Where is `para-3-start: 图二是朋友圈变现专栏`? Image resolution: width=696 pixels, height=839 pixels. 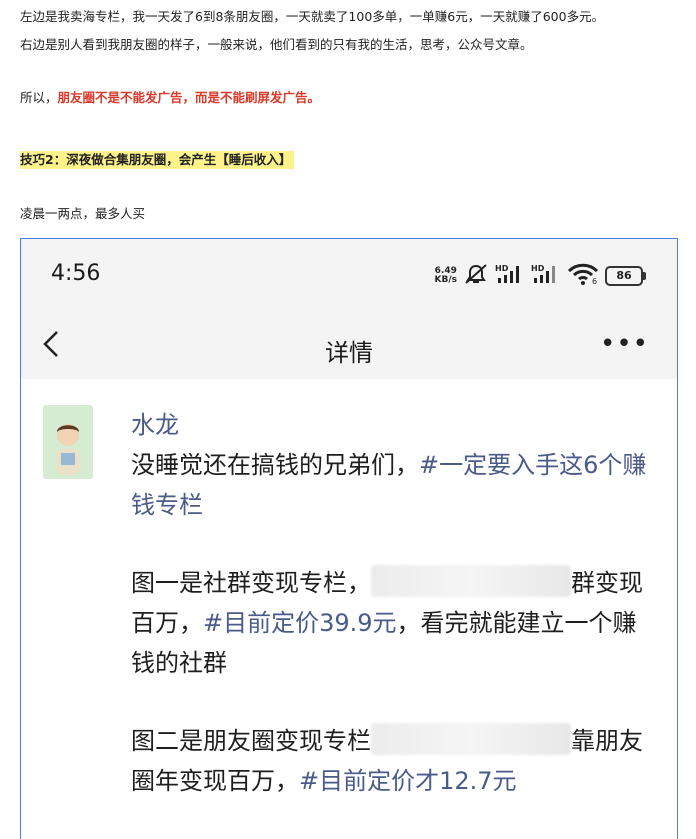 para-3-start: 图二是朋友圈变现专栏 is located at coordinates (251, 741).